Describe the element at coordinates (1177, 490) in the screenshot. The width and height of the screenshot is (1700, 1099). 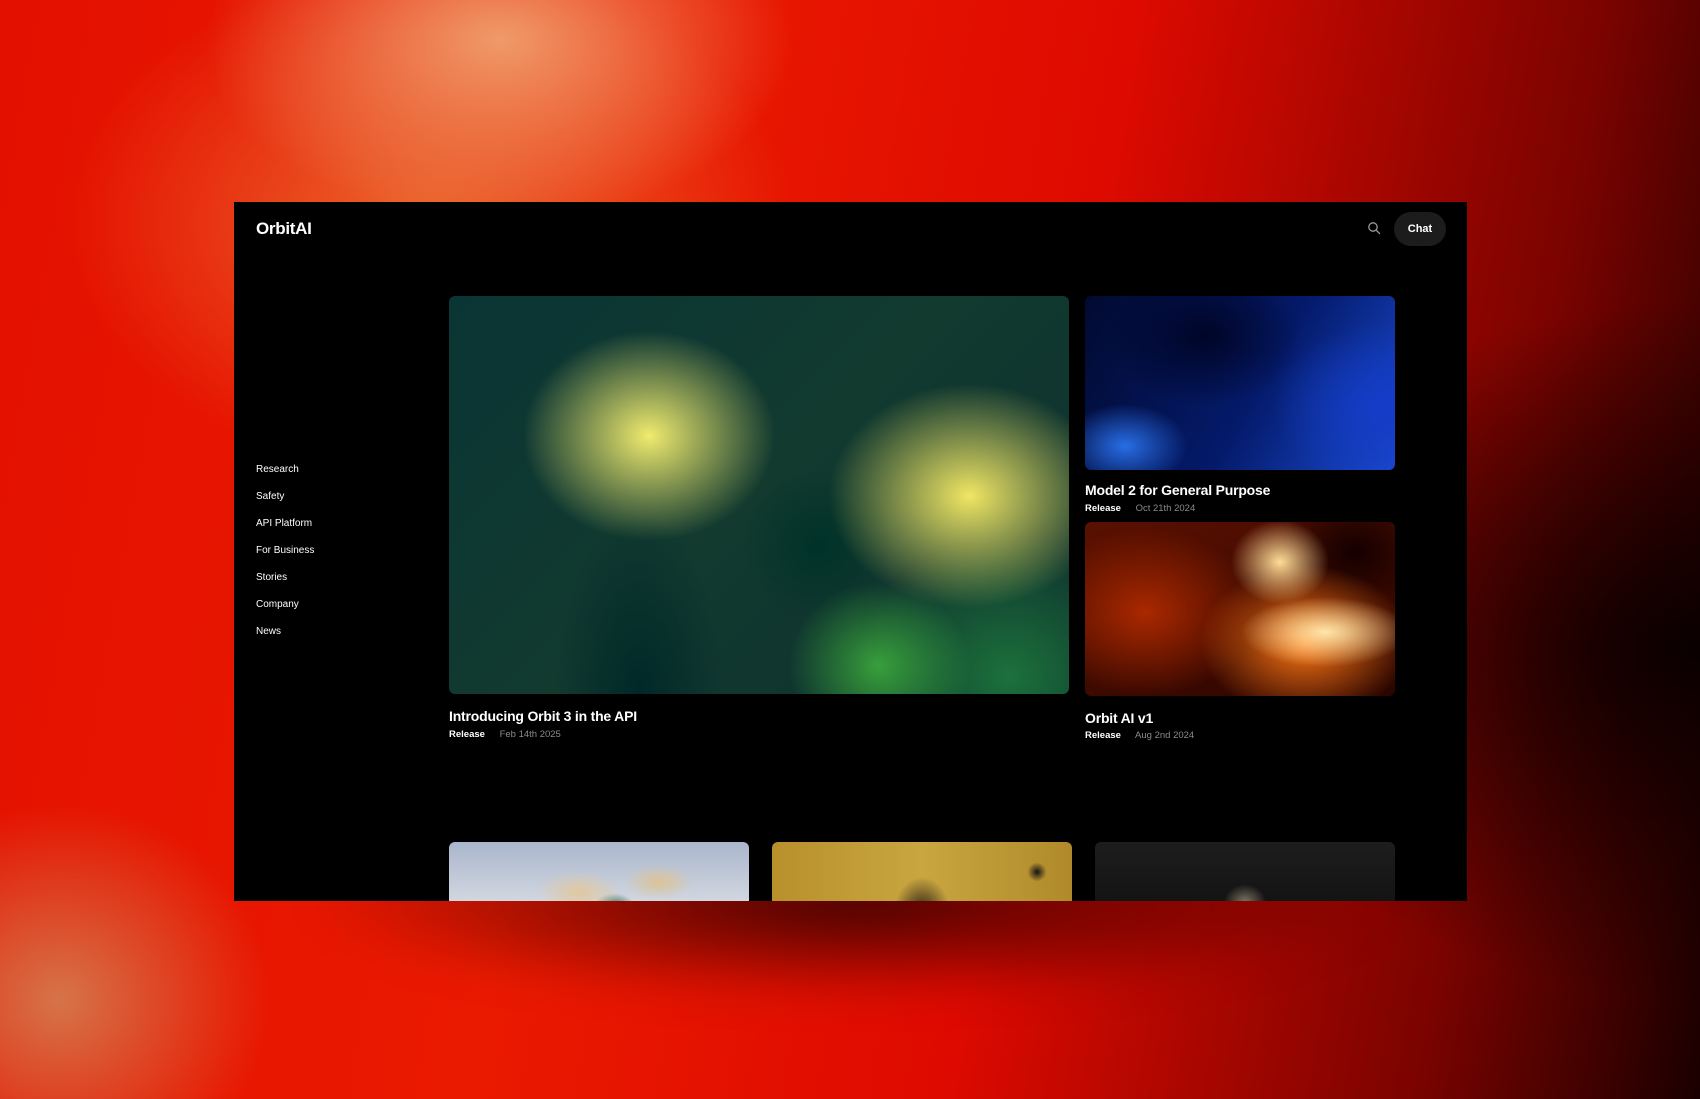
I see `side-post-title-1: Model 2 for General Purpose` at that location.